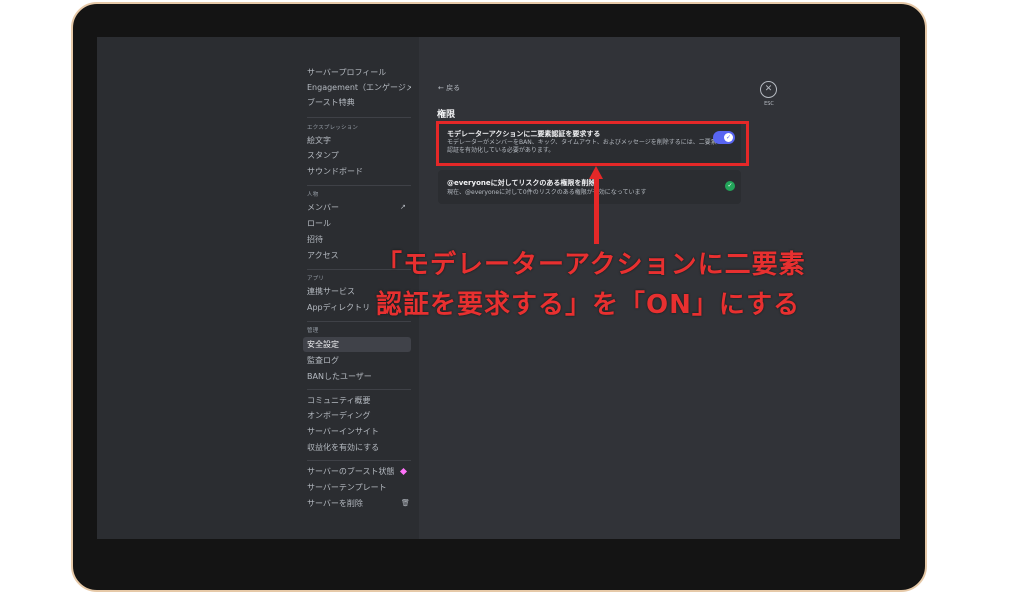  Describe the element at coordinates (333, 128) in the screenshot. I see `sidebar-header-expression: エクスプレッション` at that location.